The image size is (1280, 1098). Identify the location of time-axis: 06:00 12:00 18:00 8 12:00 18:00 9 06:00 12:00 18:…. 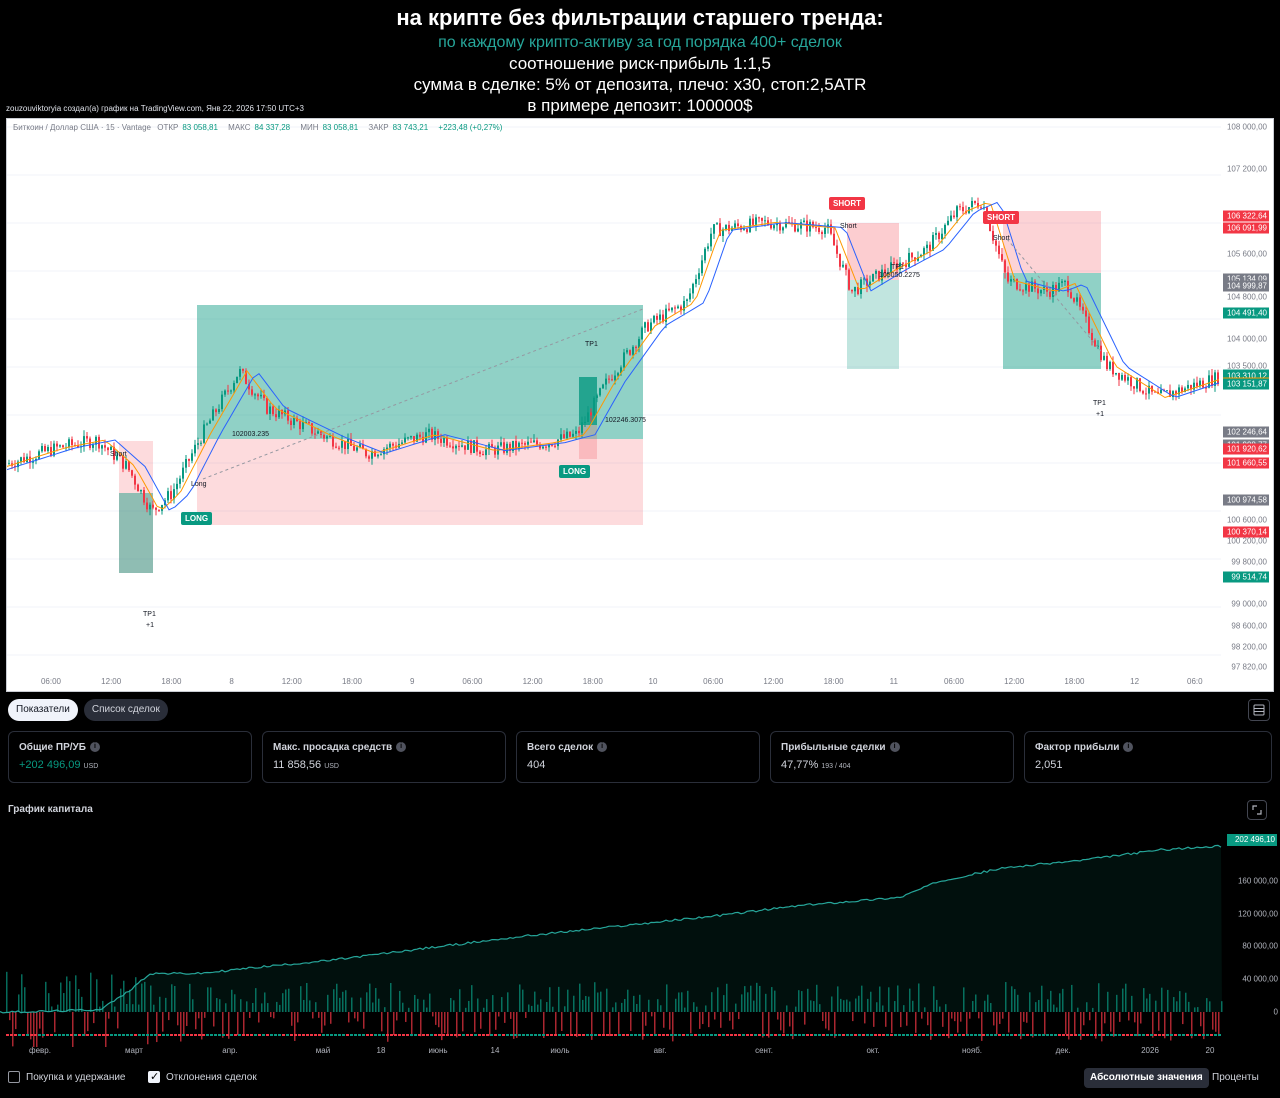
(615, 682).